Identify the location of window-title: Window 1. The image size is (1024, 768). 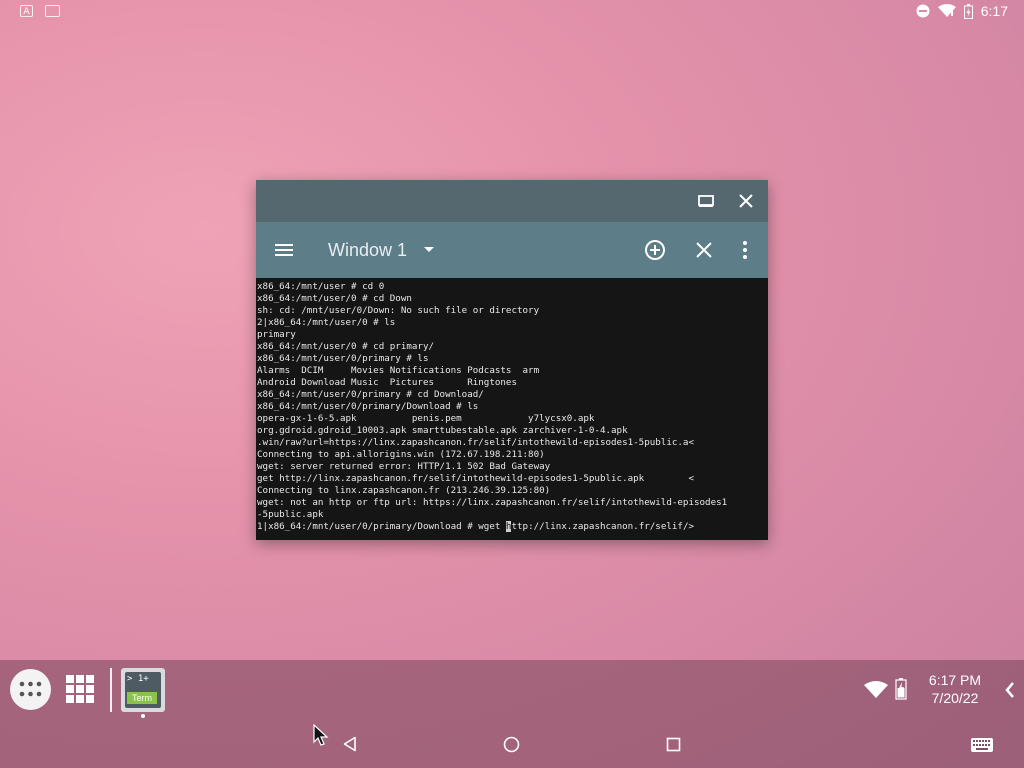
(367, 250).